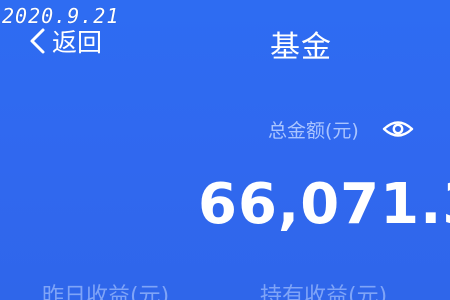 The image size is (450, 300). I want to click on page-title: 基金, so click(301, 47).